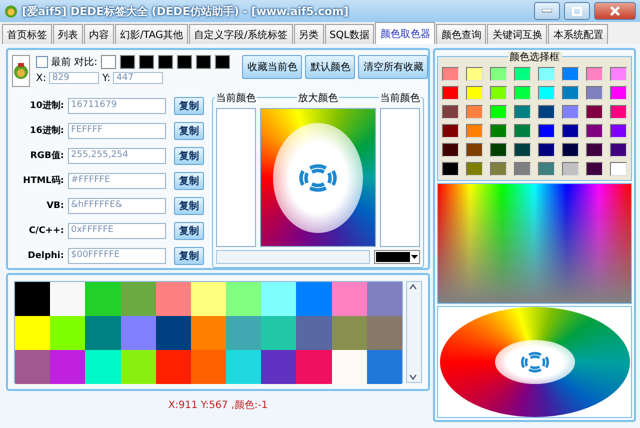  I want to click on vertical-scrollbar, so click(414, 332).